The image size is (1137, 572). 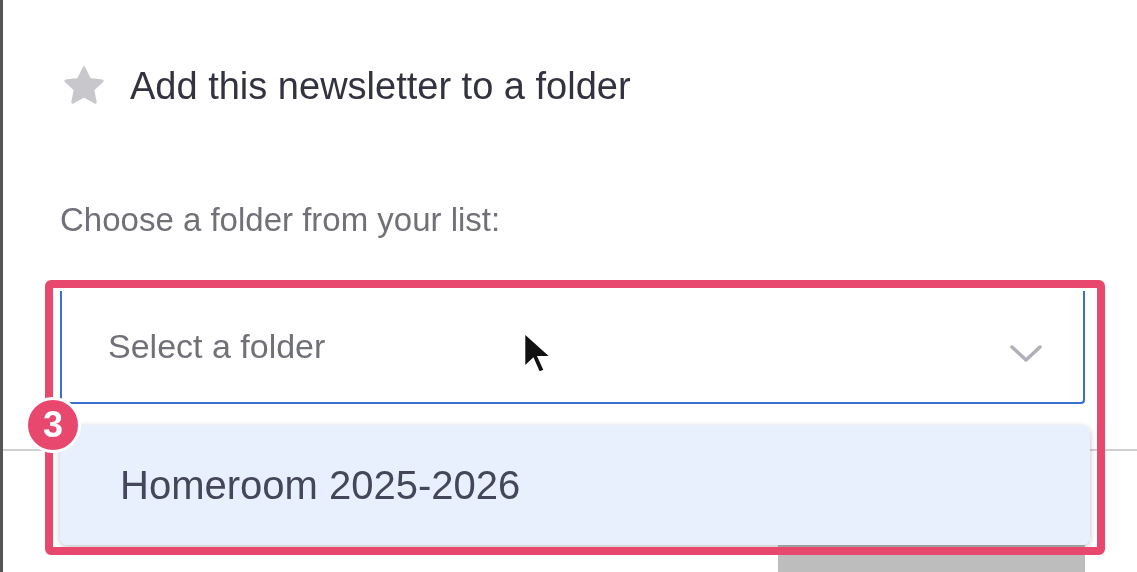 I want to click on dialog-title: Add this newsletter to a folder, so click(x=380, y=86).